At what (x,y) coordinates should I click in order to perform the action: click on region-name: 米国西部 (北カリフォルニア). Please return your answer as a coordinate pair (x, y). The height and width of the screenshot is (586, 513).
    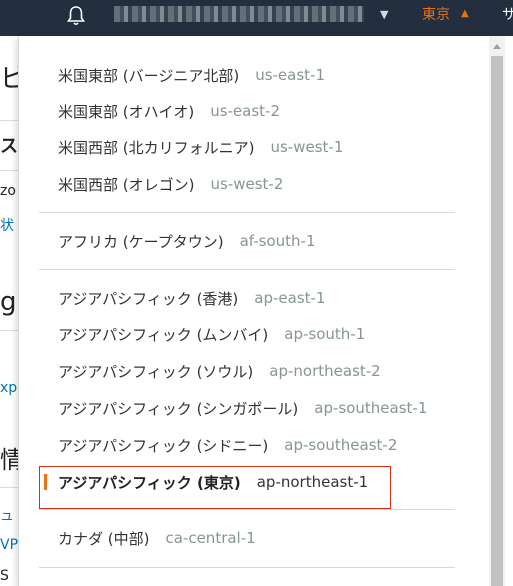
    Looking at the image, I should click on (156, 147).